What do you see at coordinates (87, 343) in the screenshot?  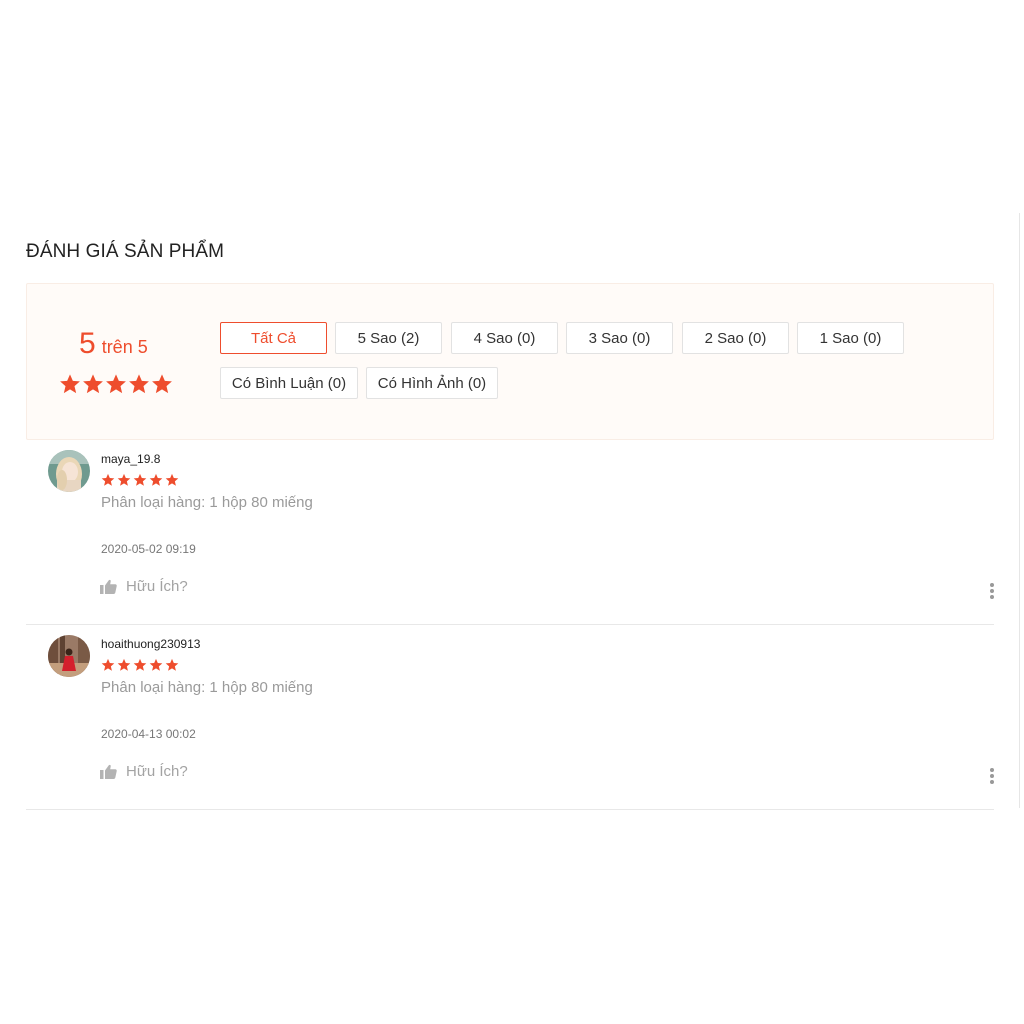 I see `rating-score-value: 5` at bounding box center [87, 343].